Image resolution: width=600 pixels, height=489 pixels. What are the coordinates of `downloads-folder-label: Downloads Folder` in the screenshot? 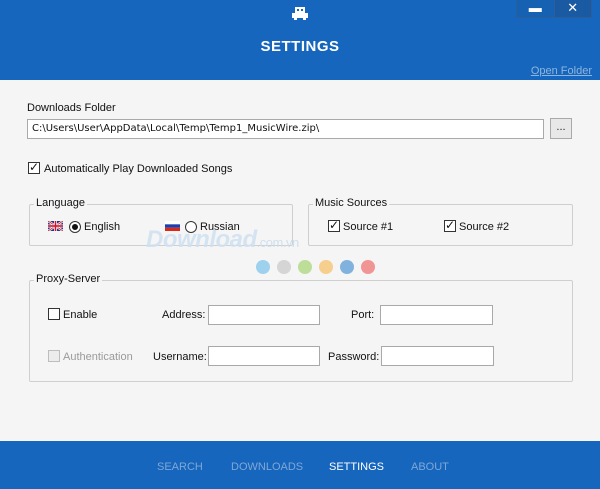 It's located at (71, 108).